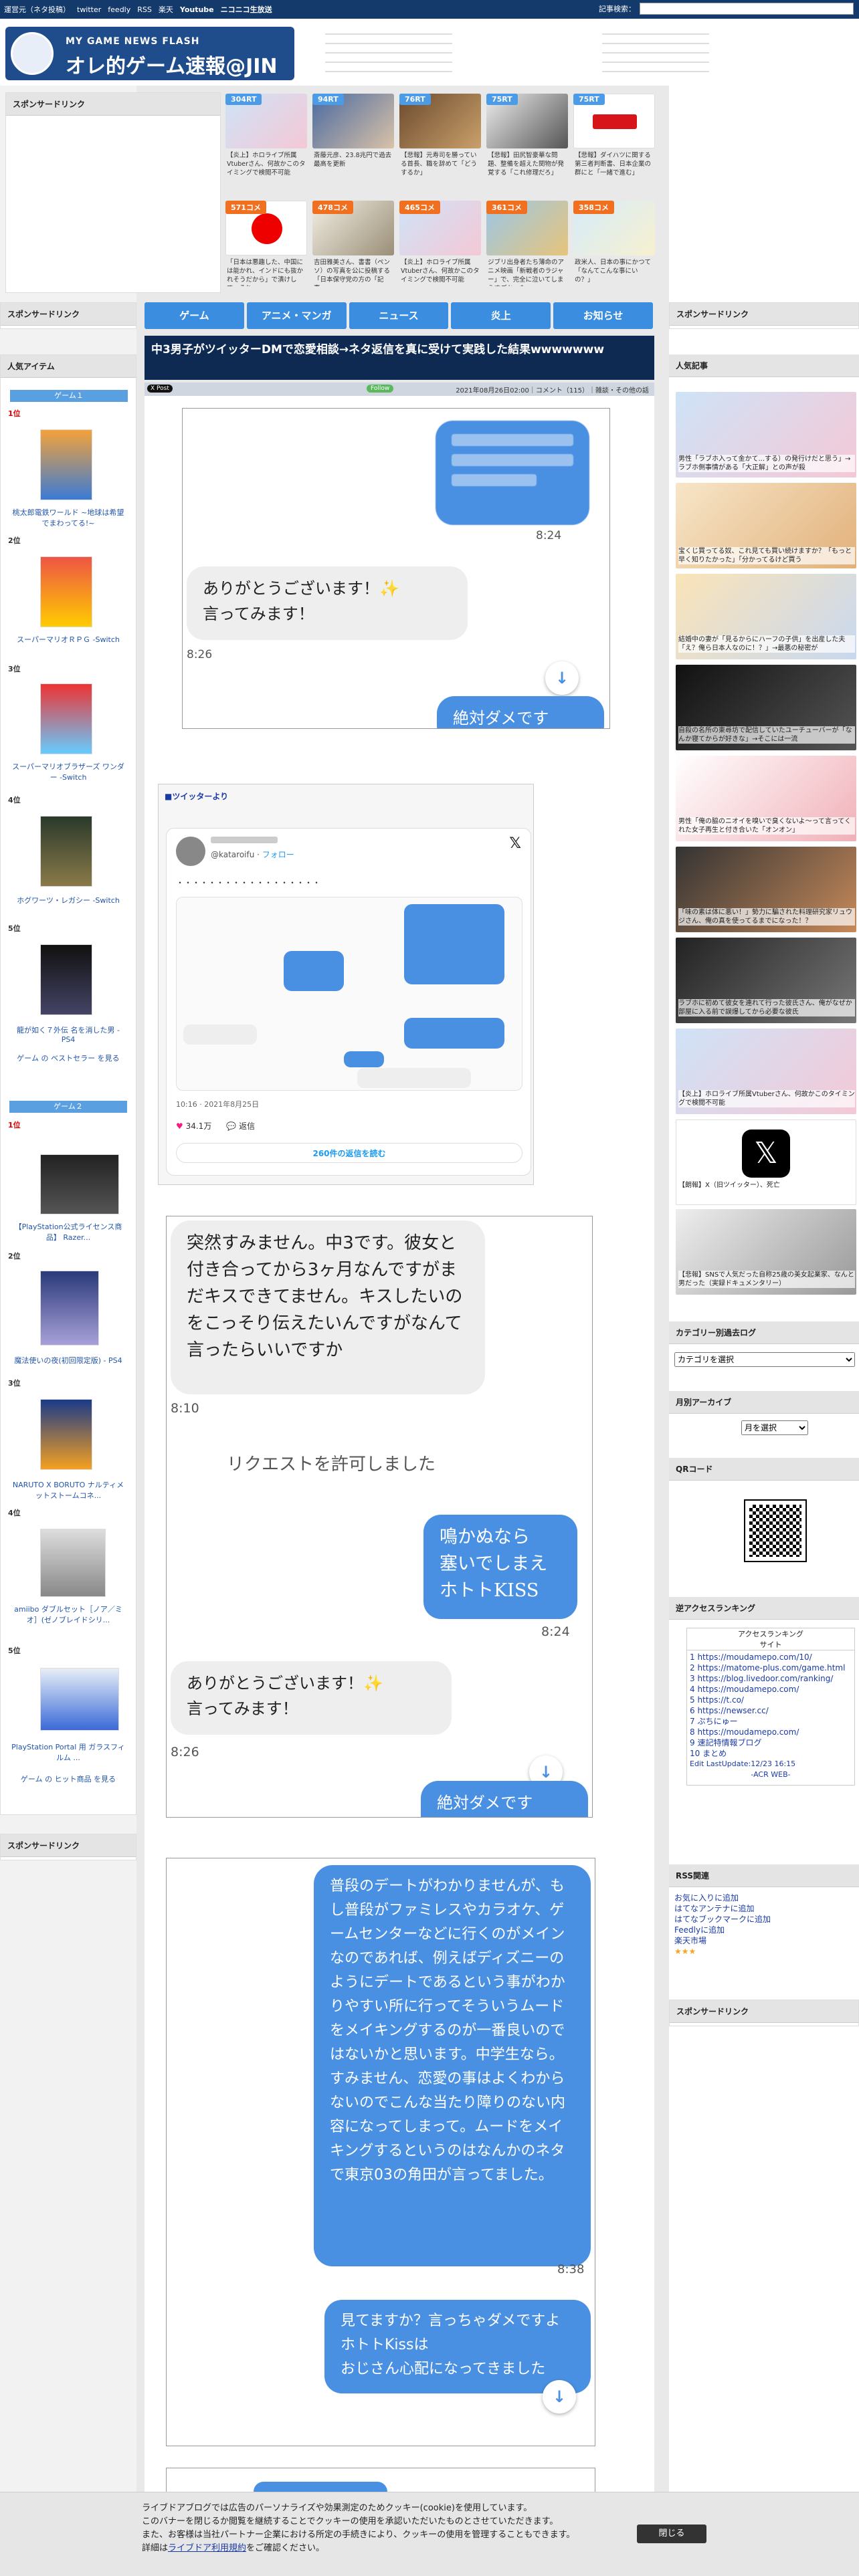 The image size is (859, 2576). What do you see at coordinates (767, 1098) in the screenshot?
I see `popular-article-title: 【炎上】ホロライブ所属Vtuberさん、何故かこのタイミングで検閲不可能` at bounding box center [767, 1098].